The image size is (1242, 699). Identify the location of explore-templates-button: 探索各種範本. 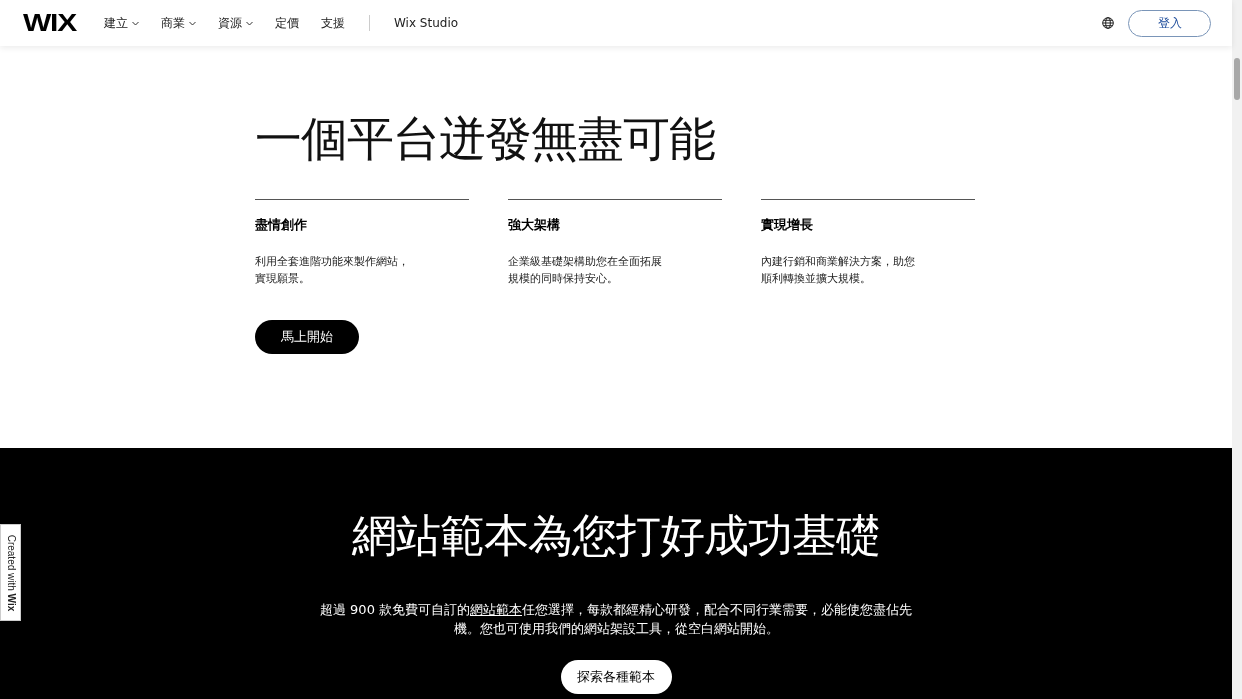
(616, 677).